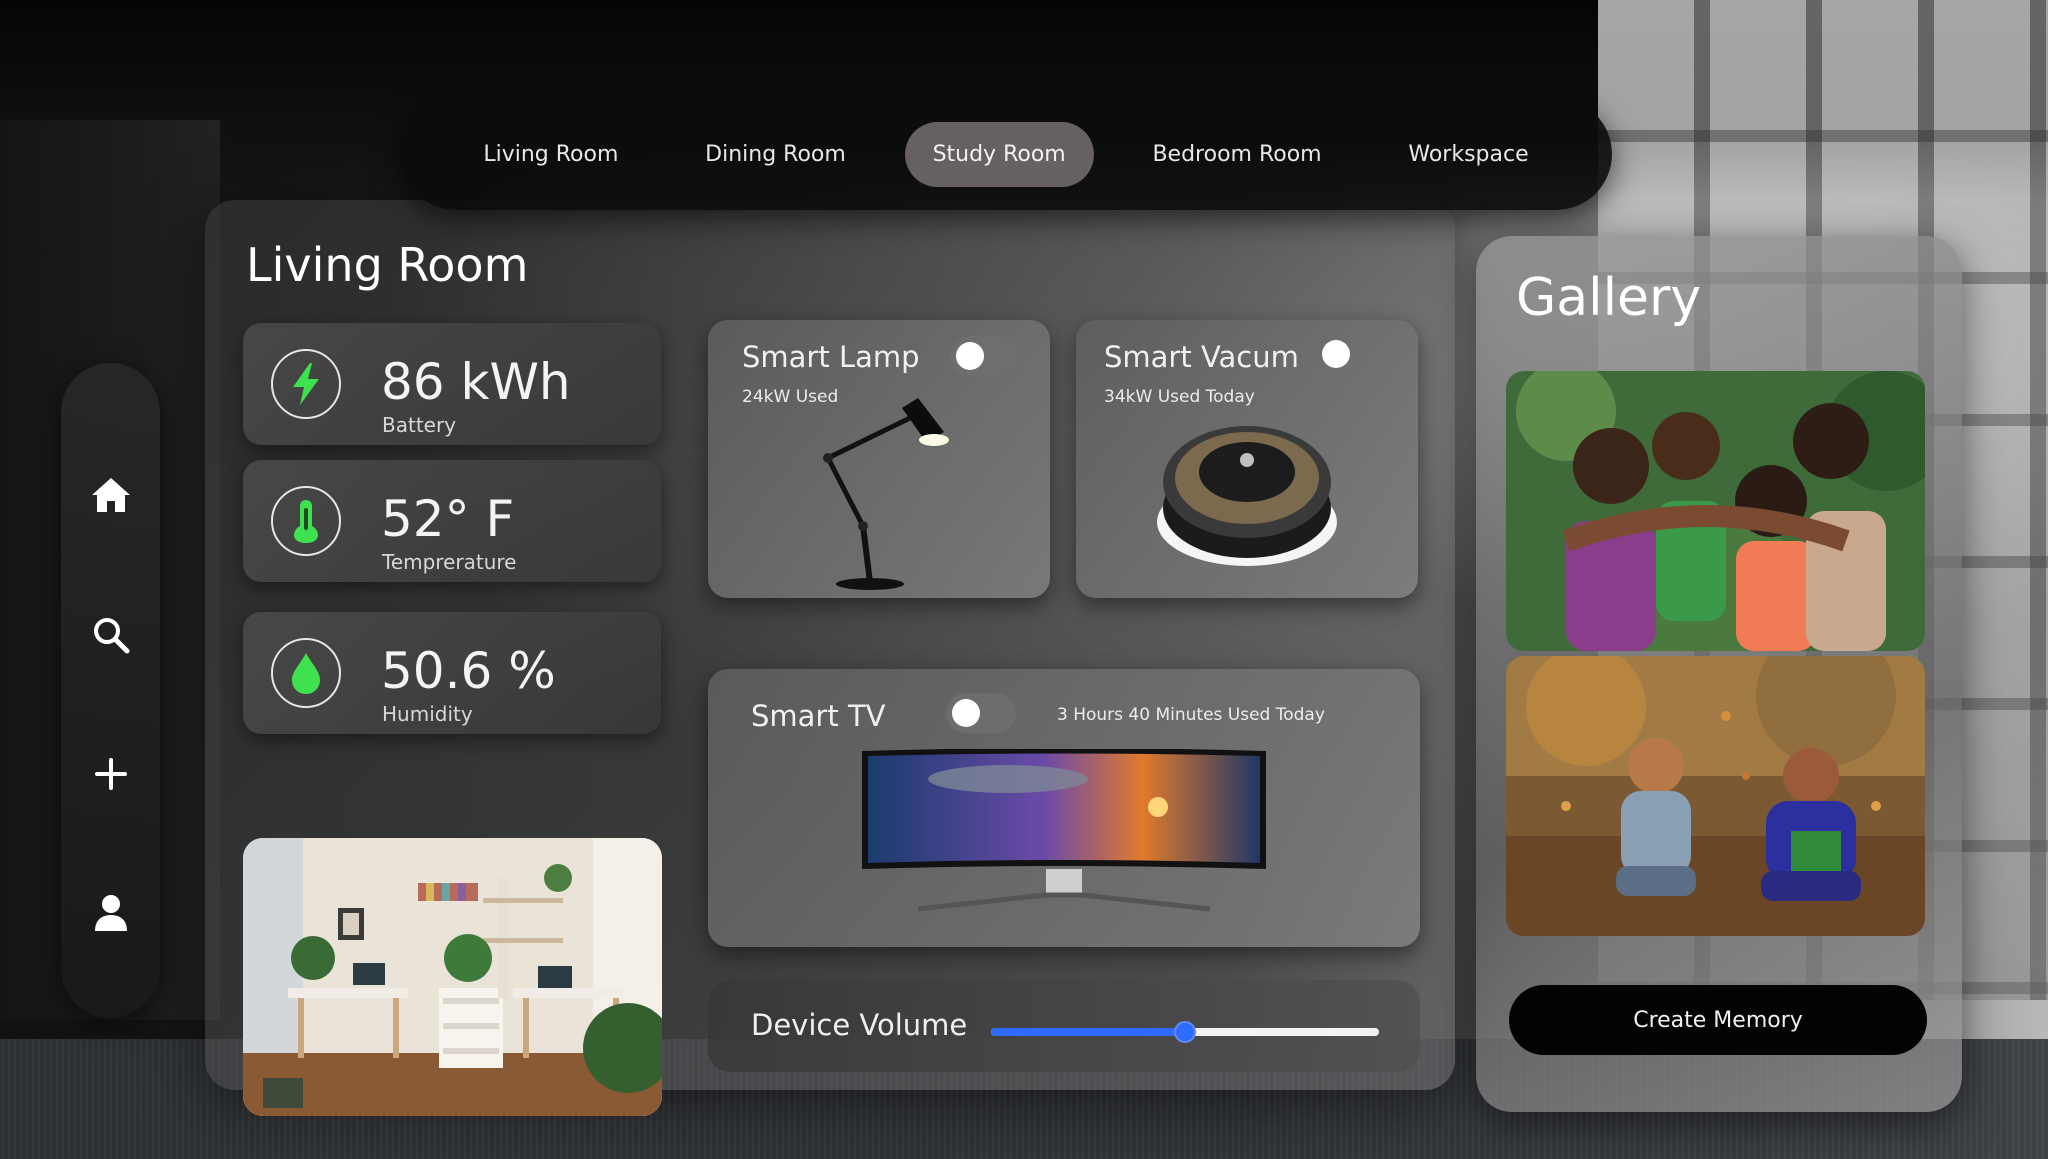  What do you see at coordinates (419, 425) in the screenshot?
I see `battery-label: Battery` at bounding box center [419, 425].